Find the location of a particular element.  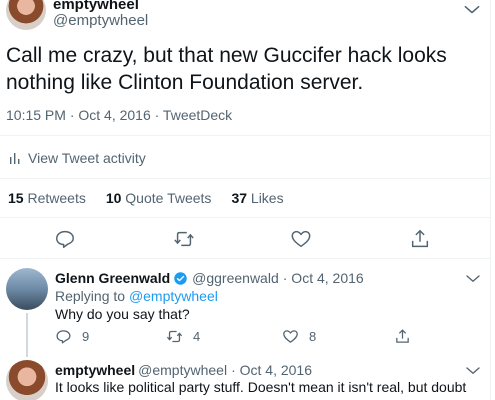

quotes-count: 10 is located at coordinates (113, 198).